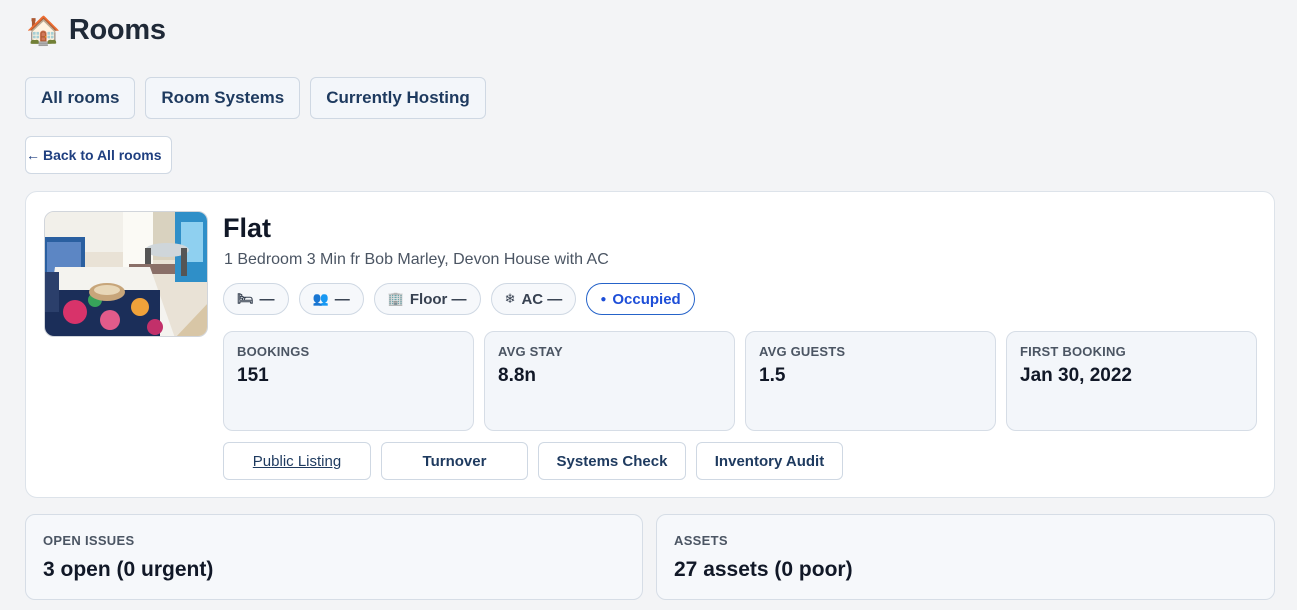 This screenshot has width=1297, height=610. What do you see at coordinates (342, 299) in the screenshot?
I see `guests-value: —` at bounding box center [342, 299].